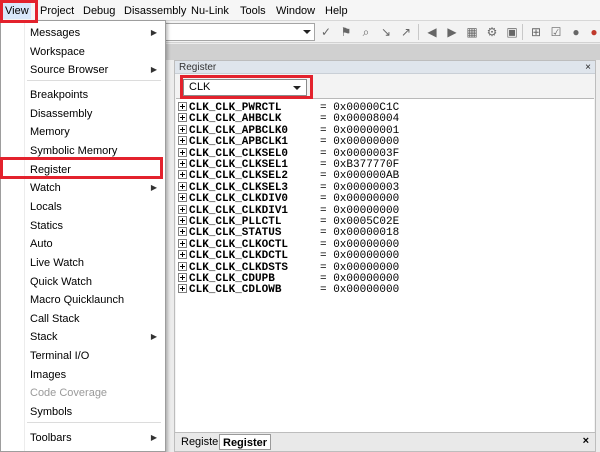 This screenshot has height=452, width=600. I want to click on register-window-titlebar: Register ×, so click(385, 67).